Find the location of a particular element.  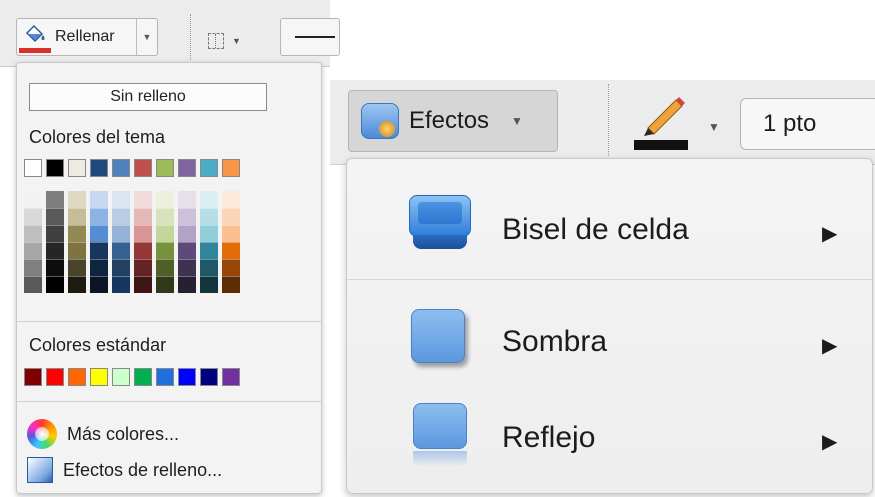

cell-bevel-item: Bisel de celda ▶ is located at coordinates (610, 217).